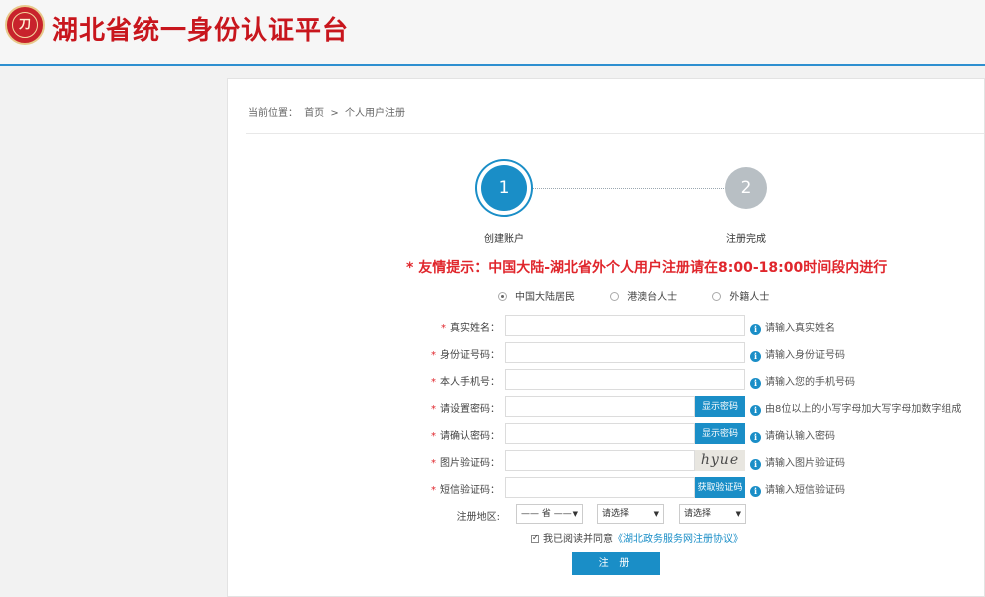 The height and width of the screenshot is (597, 985). What do you see at coordinates (470, 490) in the screenshot?
I see `label-text: 短信验证码：` at bounding box center [470, 490].